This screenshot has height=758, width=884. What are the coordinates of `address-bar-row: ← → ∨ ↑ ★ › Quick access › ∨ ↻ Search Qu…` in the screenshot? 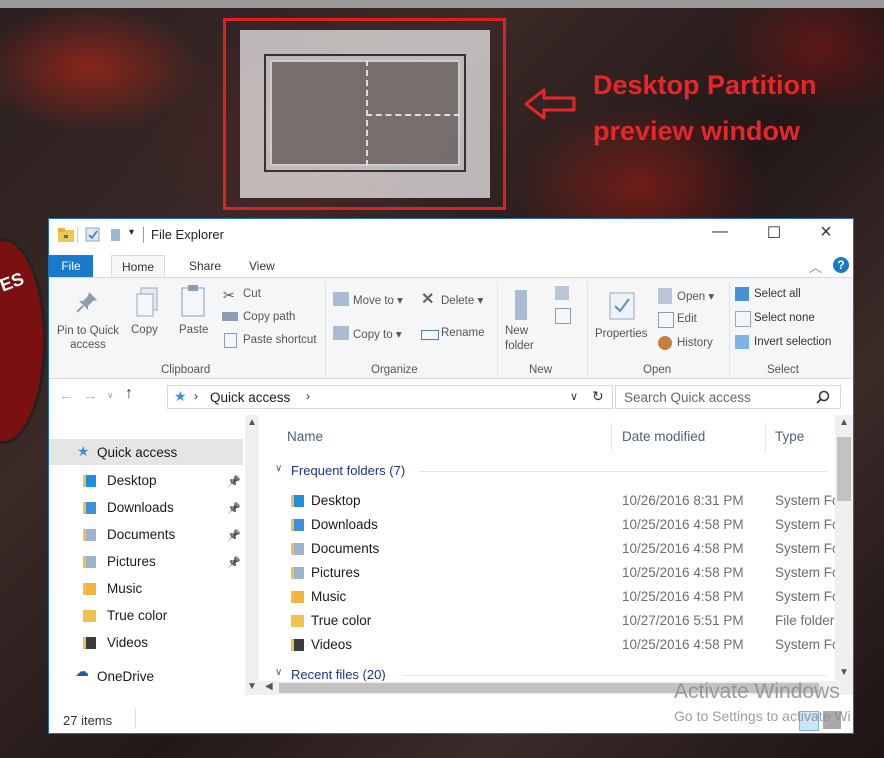 It's located at (451, 396).